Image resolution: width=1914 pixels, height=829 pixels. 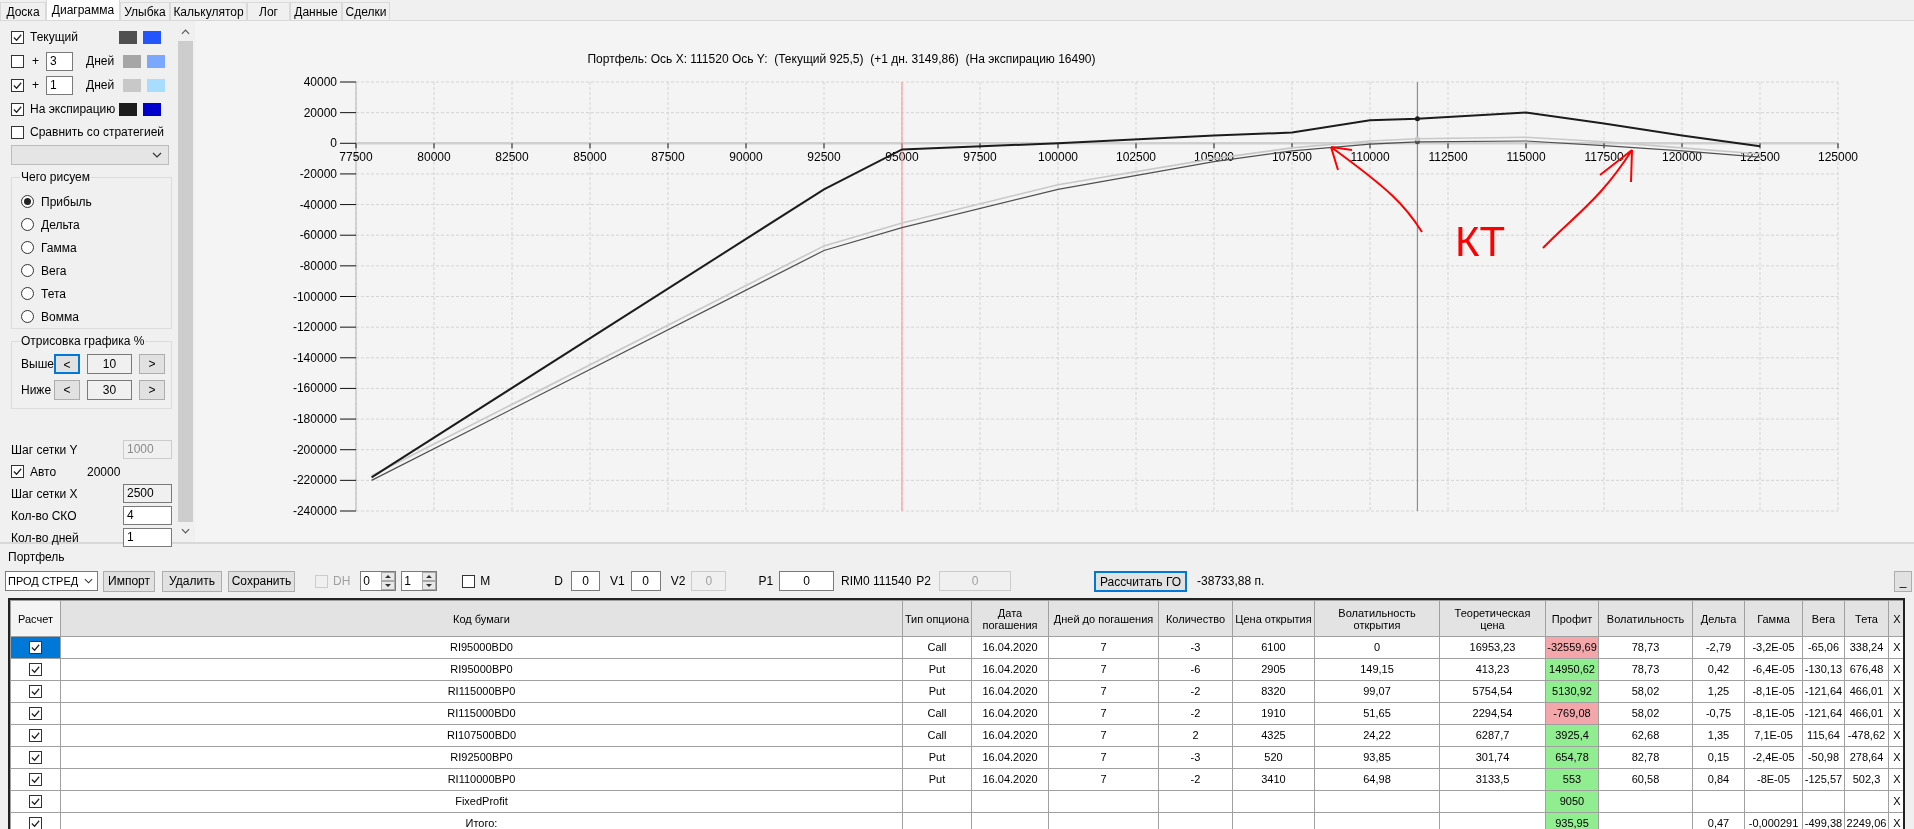 What do you see at coordinates (342, 581) in the screenshot?
I see `checkbox-label: DH` at bounding box center [342, 581].